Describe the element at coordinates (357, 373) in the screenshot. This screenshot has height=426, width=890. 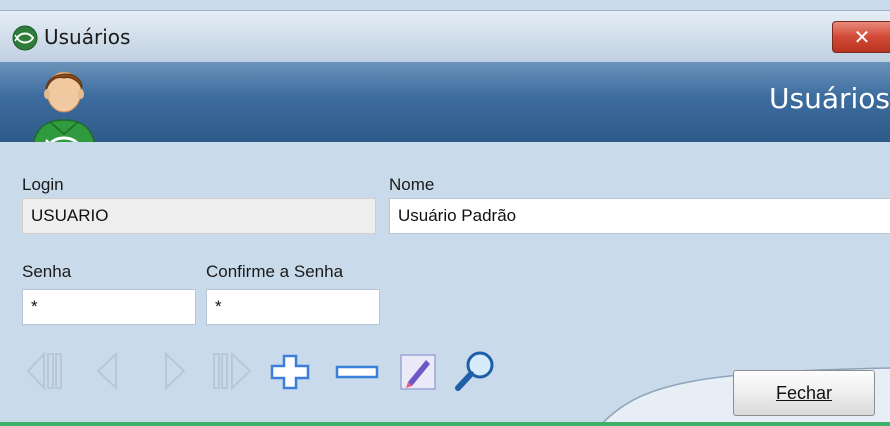
I see `remove-icon` at that location.